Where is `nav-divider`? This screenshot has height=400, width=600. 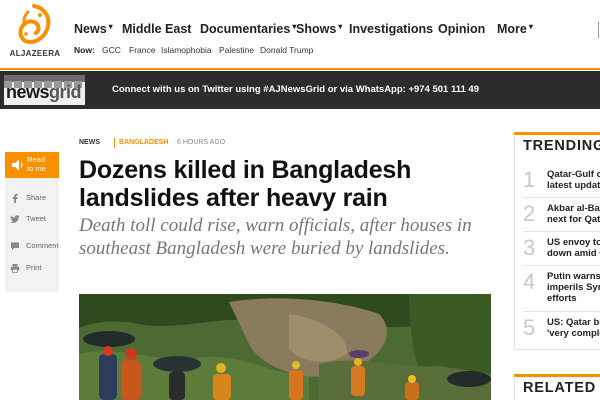
nav-divider is located at coordinates (598, 30).